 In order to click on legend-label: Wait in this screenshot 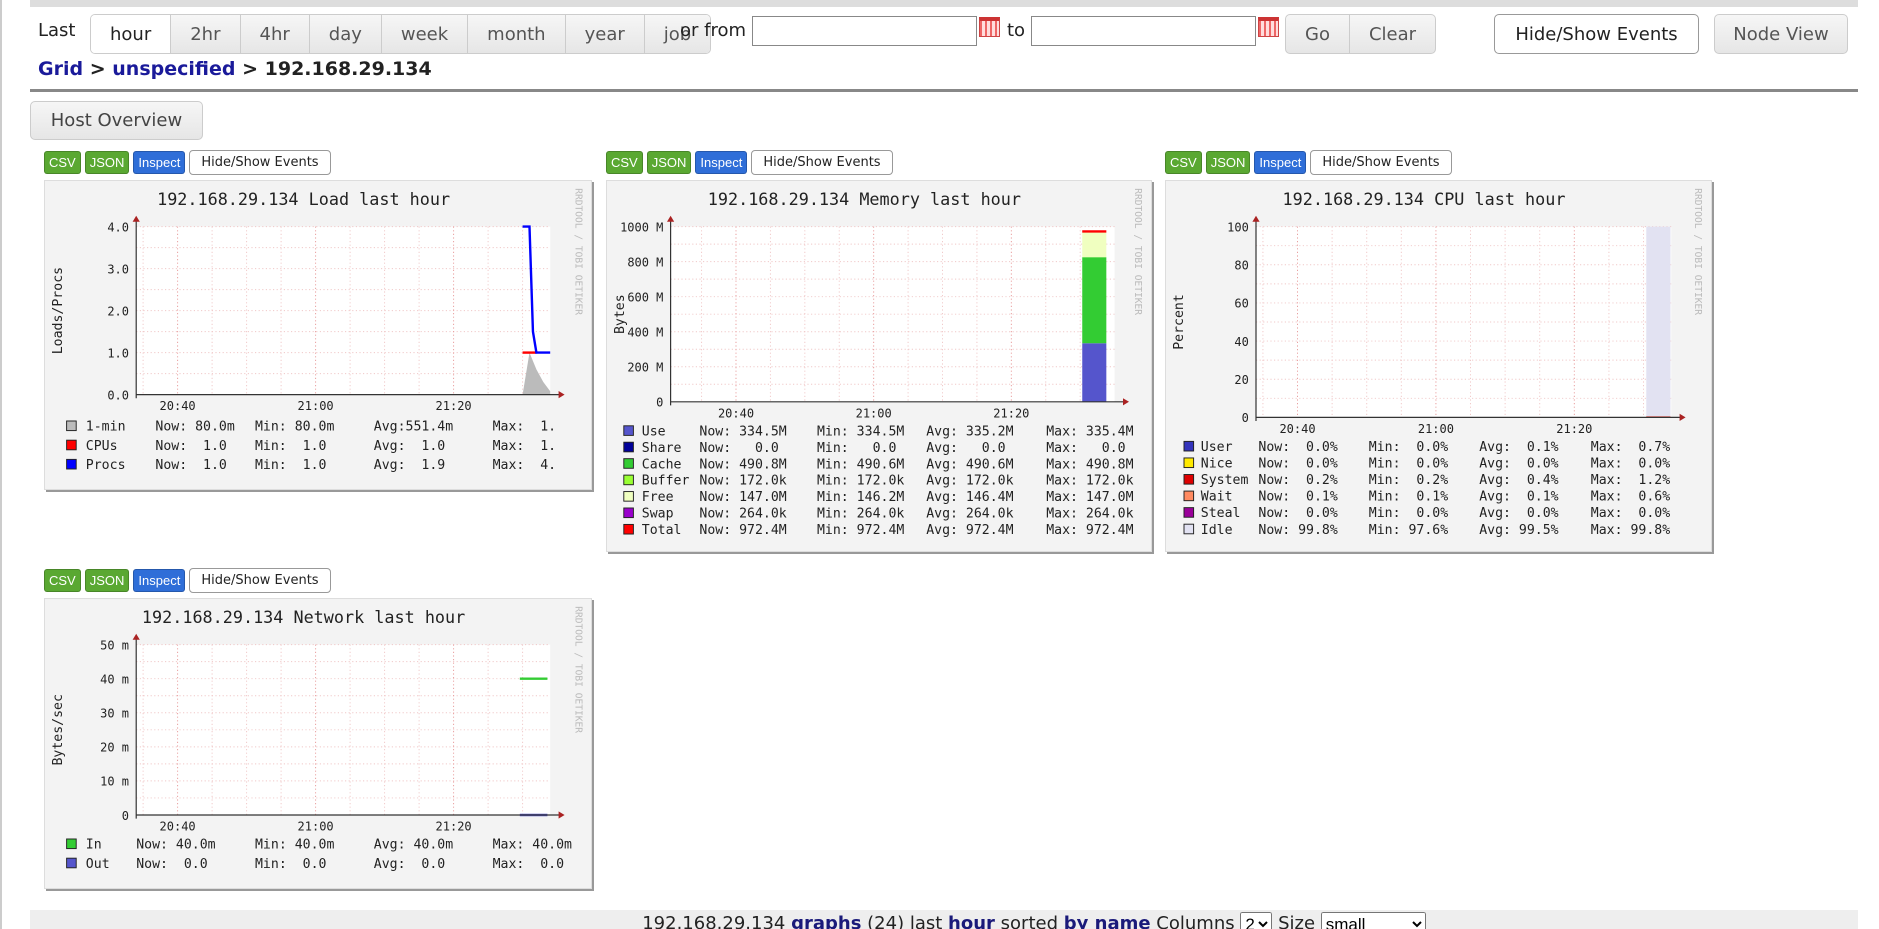, I will do `click(1217, 497)`.